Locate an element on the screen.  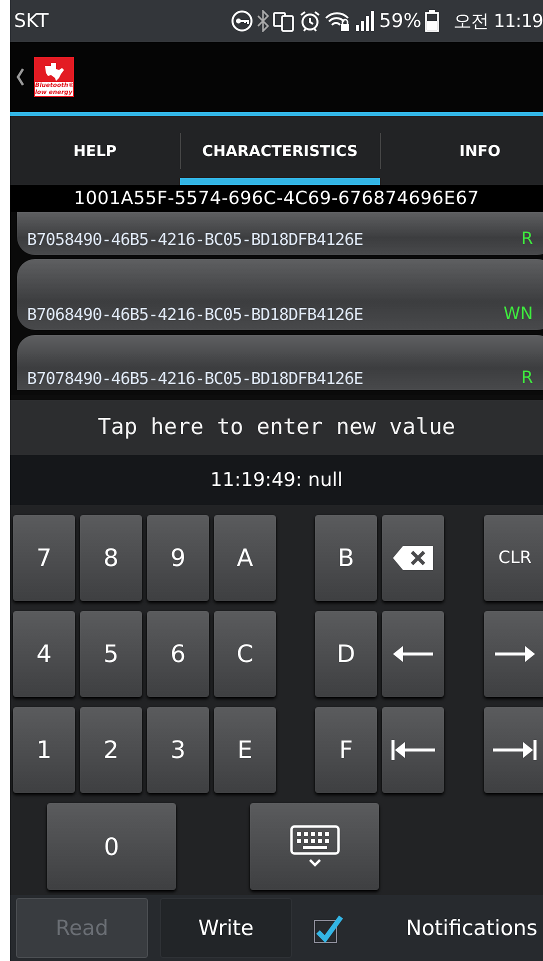
backspace-icon is located at coordinates (413, 558).